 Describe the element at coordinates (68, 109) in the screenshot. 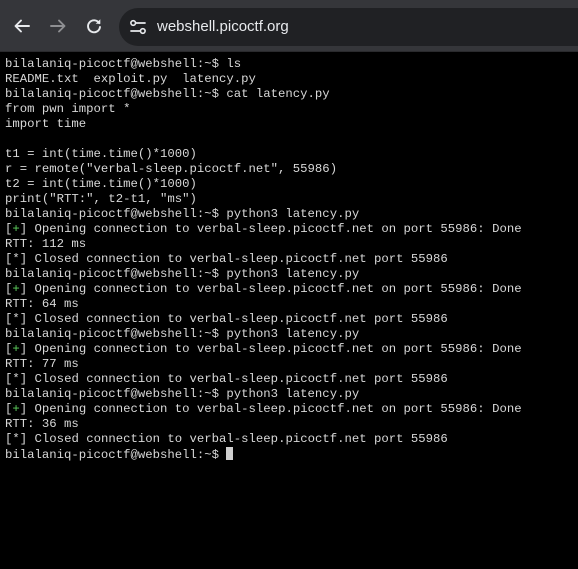

I see `terminal-line-text: from pwn import *` at that location.